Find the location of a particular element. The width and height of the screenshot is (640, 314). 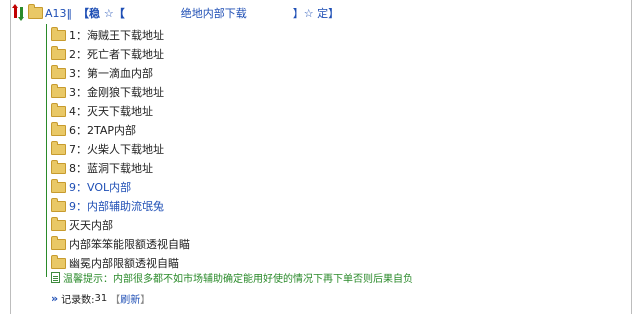

folder-item-label: 6：2TAP内部 is located at coordinates (102, 130).